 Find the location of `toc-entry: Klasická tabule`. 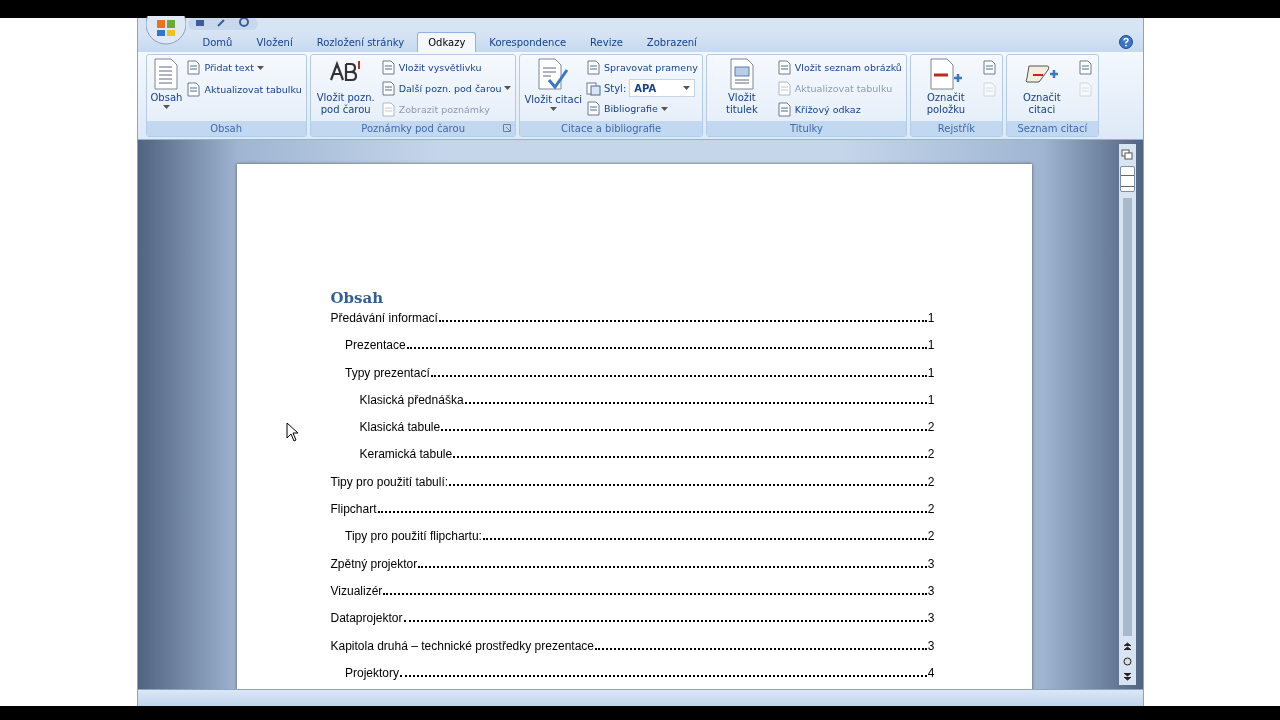

toc-entry: Klasická tabule is located at coordinates (400, 427).